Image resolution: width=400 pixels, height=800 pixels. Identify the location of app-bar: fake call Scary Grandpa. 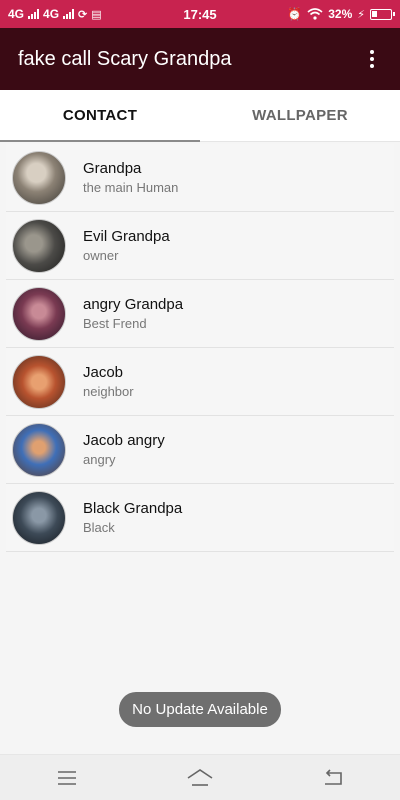
(200, 59).